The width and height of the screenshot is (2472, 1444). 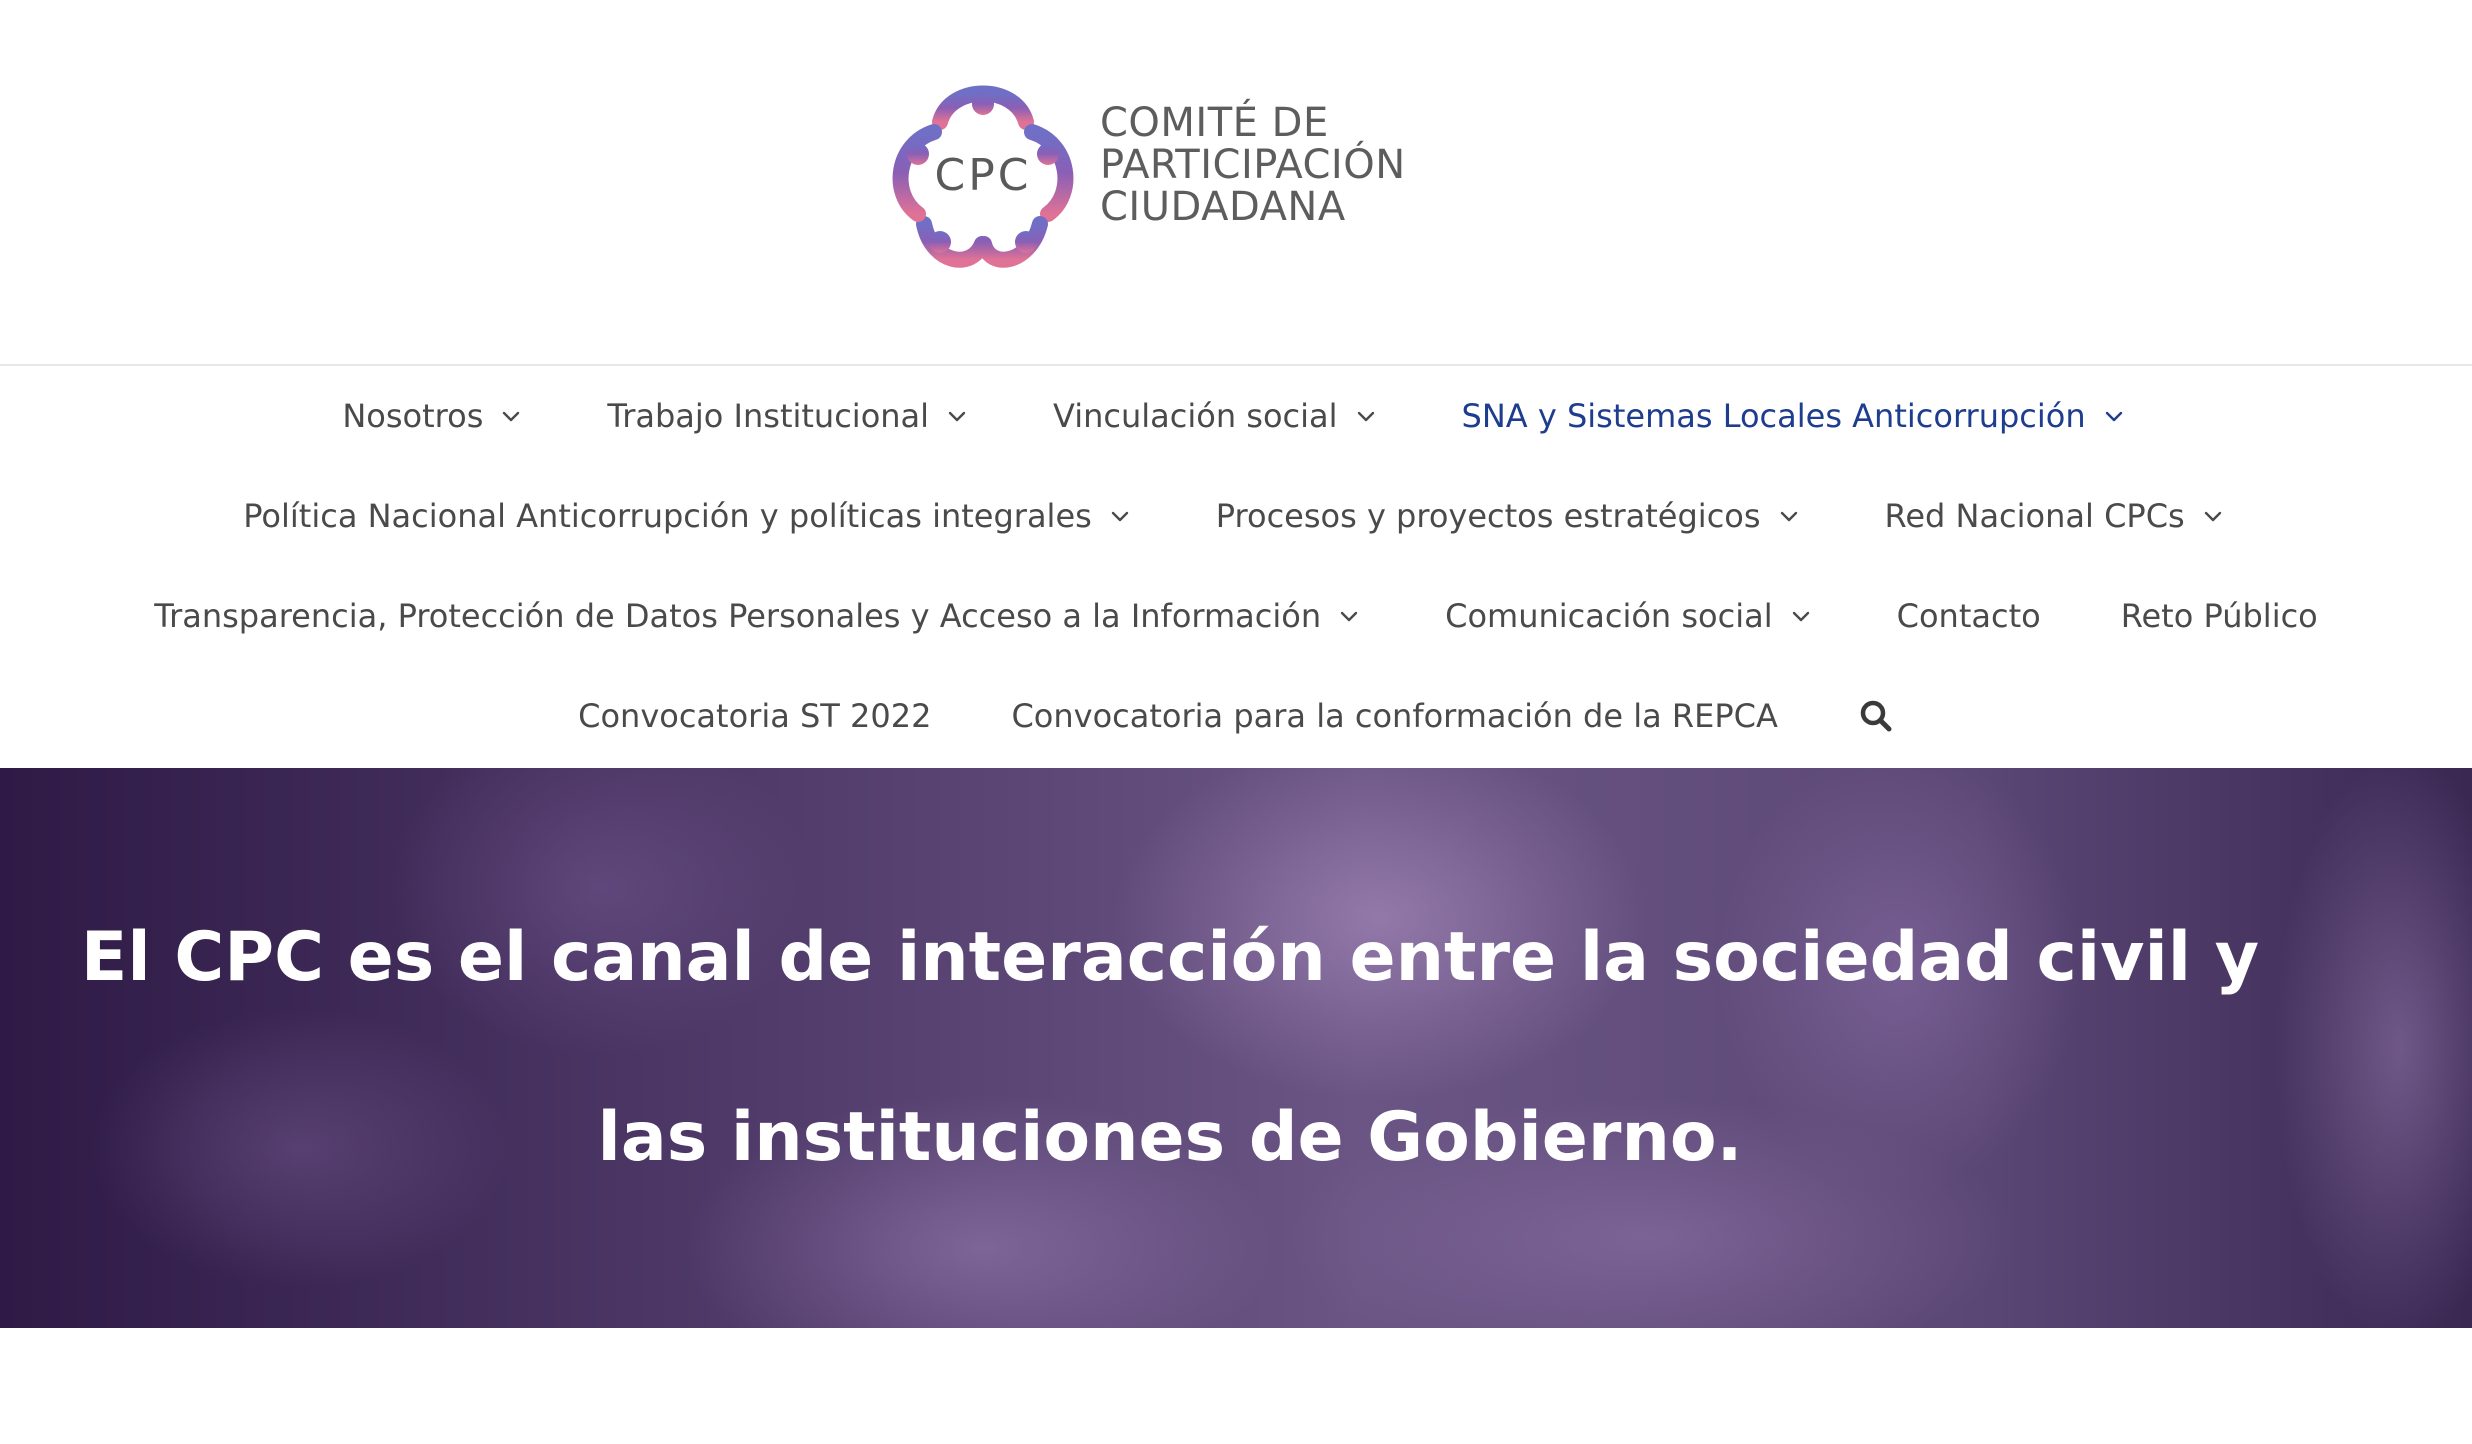 What do you see at coordinates (1236, 1386) in the screenshot?
I see `page-content-start` at bounding box center [1236, 1386].